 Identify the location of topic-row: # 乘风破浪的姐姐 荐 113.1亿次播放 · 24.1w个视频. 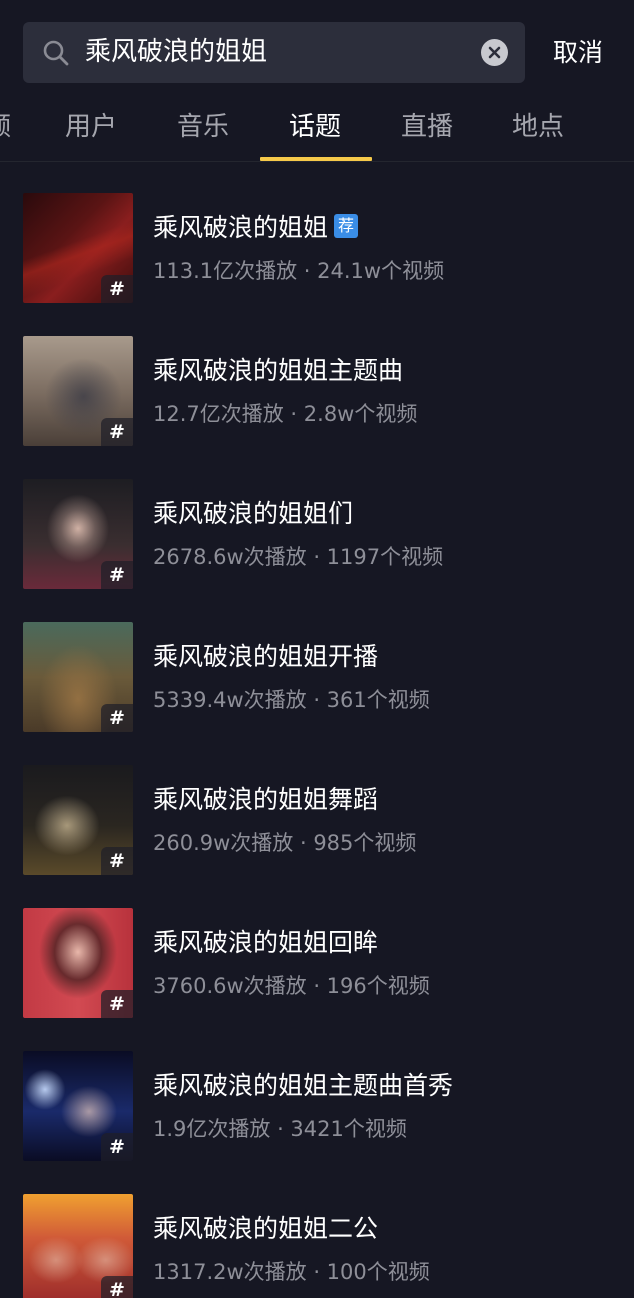
(317, 264).